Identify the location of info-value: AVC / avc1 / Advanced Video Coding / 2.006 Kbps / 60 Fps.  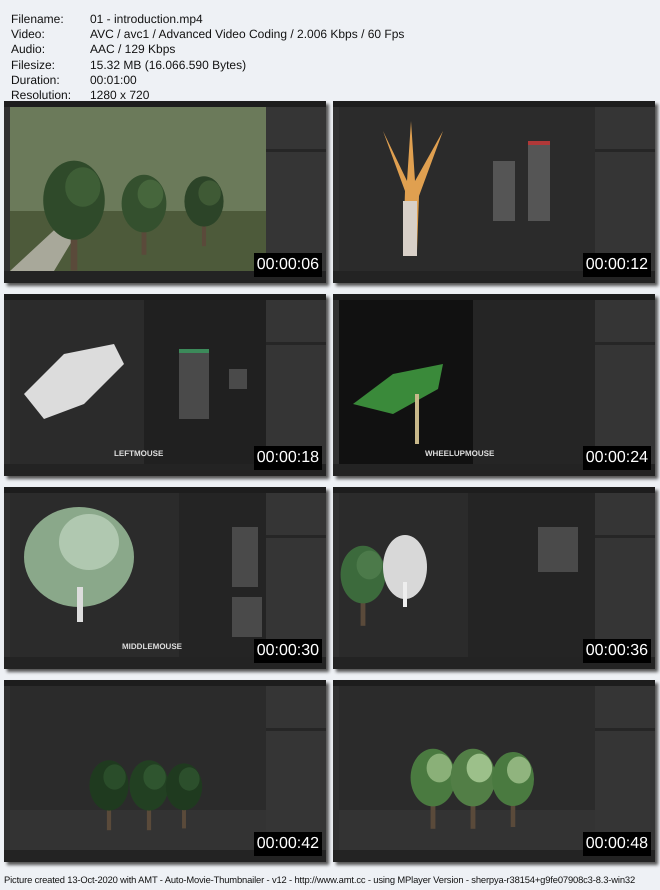
(247, 34).